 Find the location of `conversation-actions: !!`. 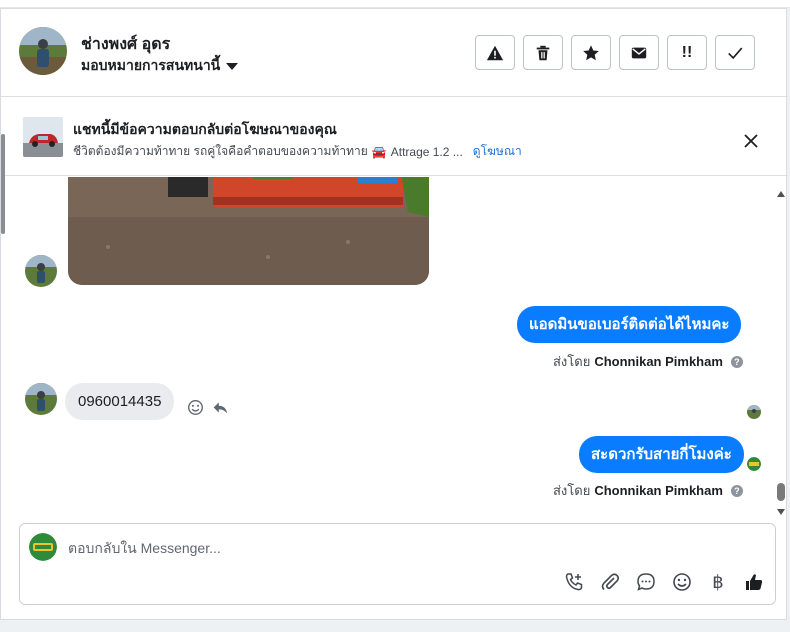

conversation-actions: !! is located at coordinates (615, 52).